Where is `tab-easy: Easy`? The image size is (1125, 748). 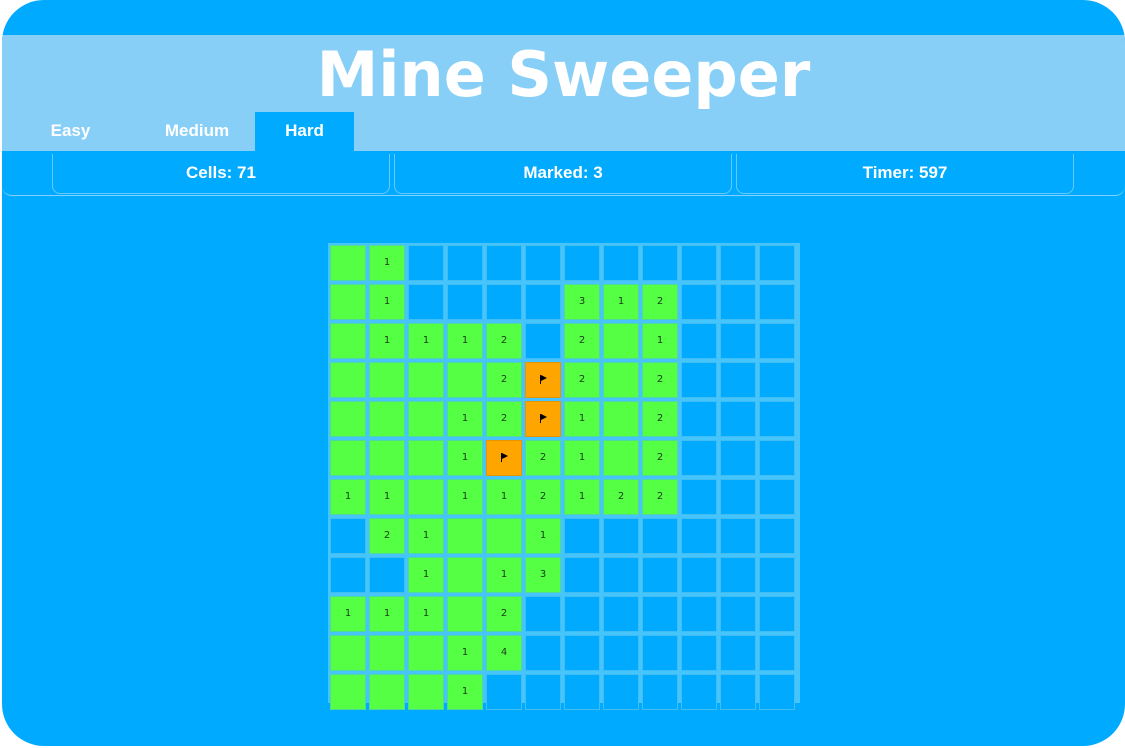
tab-easy: Easy is located at coordinates (70, 131).